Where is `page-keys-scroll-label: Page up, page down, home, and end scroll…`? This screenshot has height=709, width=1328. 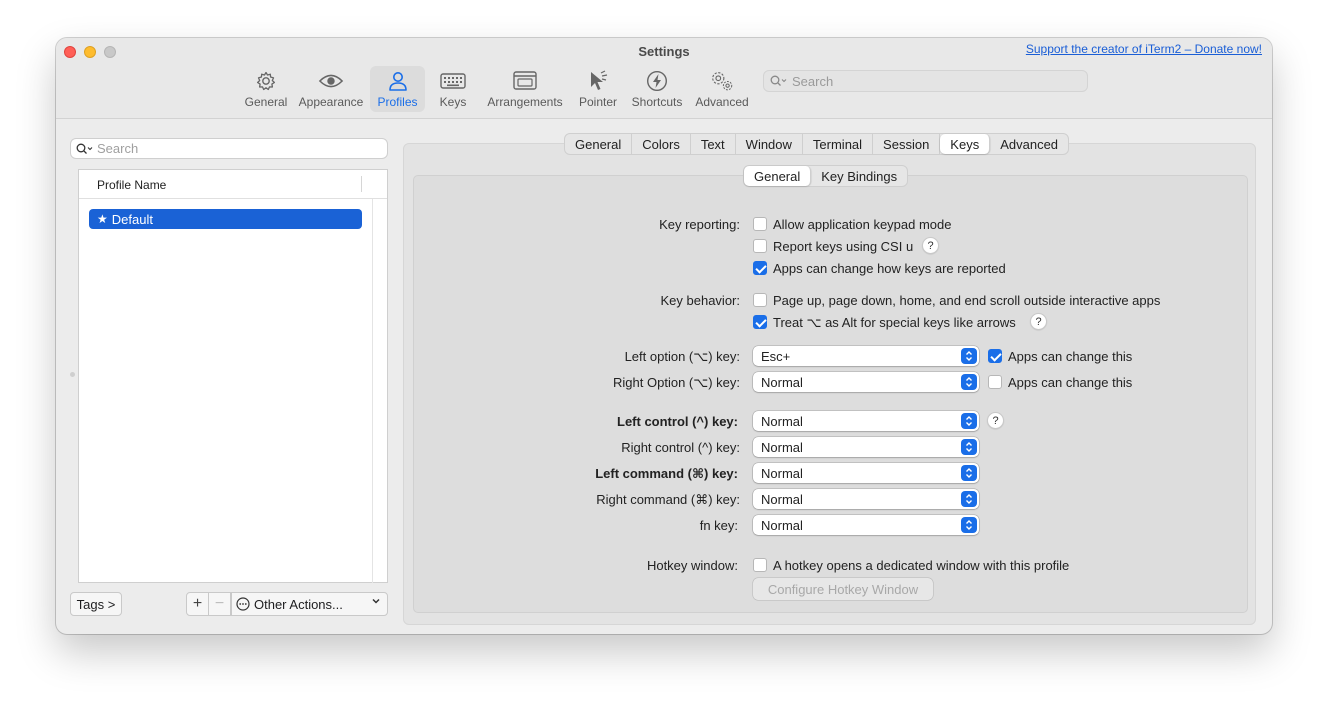
page-keys-scroll-label: Page up, page down, home, and end scroll… is located at coordinates (967, 300).